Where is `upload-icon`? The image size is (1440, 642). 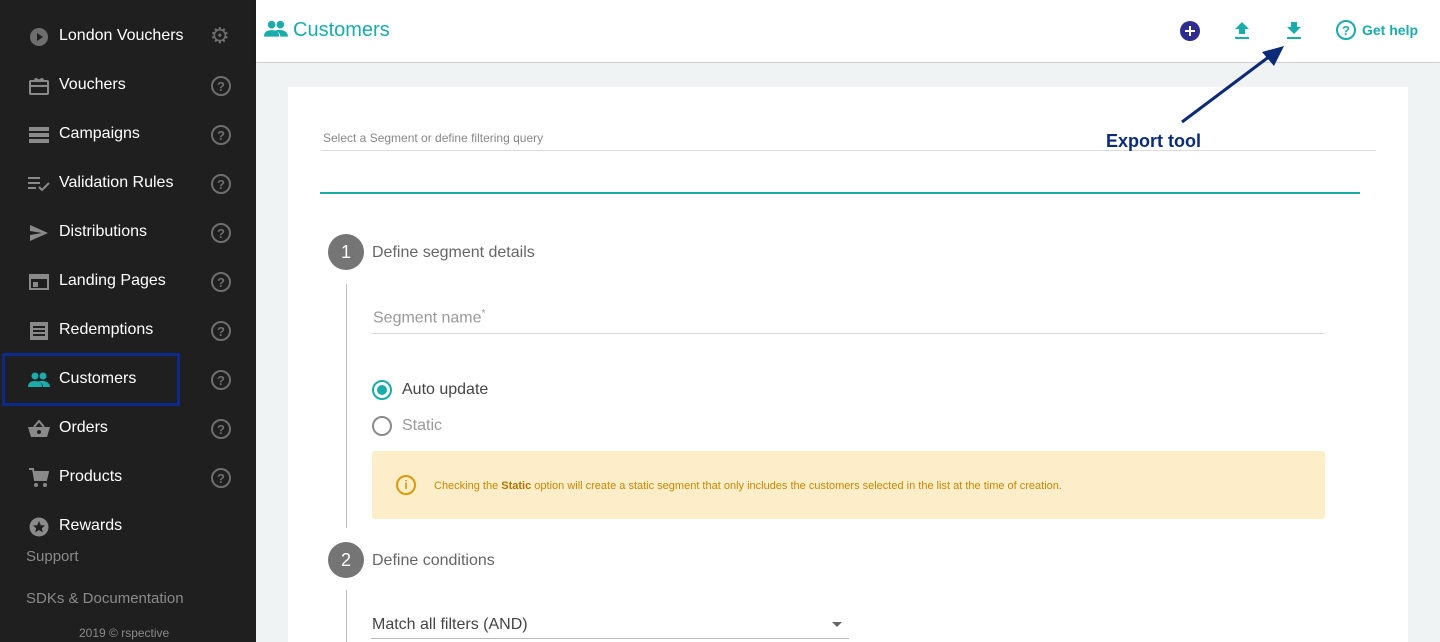
upload-icon is located at coordinates (1242, 30).